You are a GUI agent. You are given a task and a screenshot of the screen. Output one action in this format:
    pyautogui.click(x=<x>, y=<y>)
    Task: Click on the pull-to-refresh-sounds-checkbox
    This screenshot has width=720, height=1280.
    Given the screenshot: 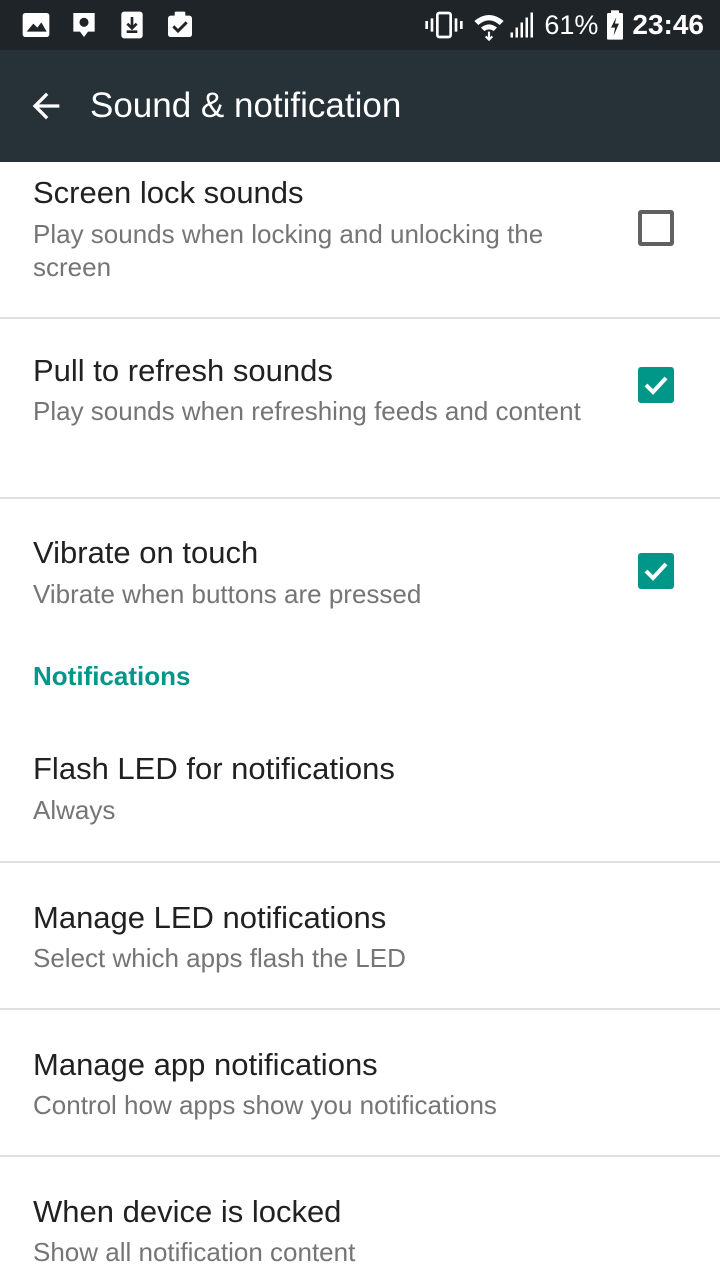 What is the action you would take?
    pyautogui.click(x=656, y=385)
    